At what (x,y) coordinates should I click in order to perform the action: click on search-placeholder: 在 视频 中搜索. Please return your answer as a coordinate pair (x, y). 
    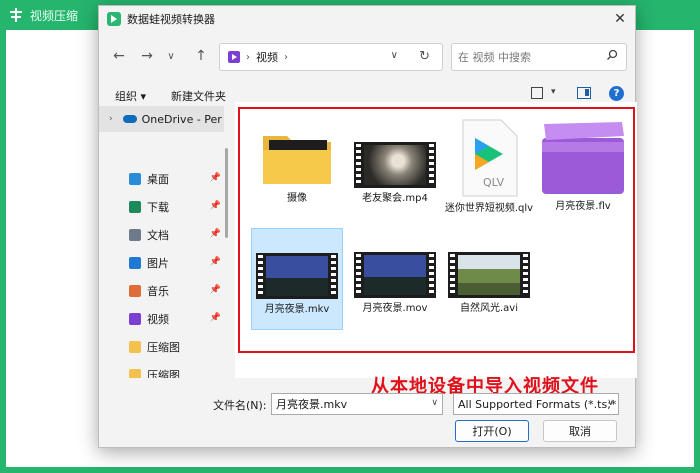
    Looking at the image, I should click on (494, 57).